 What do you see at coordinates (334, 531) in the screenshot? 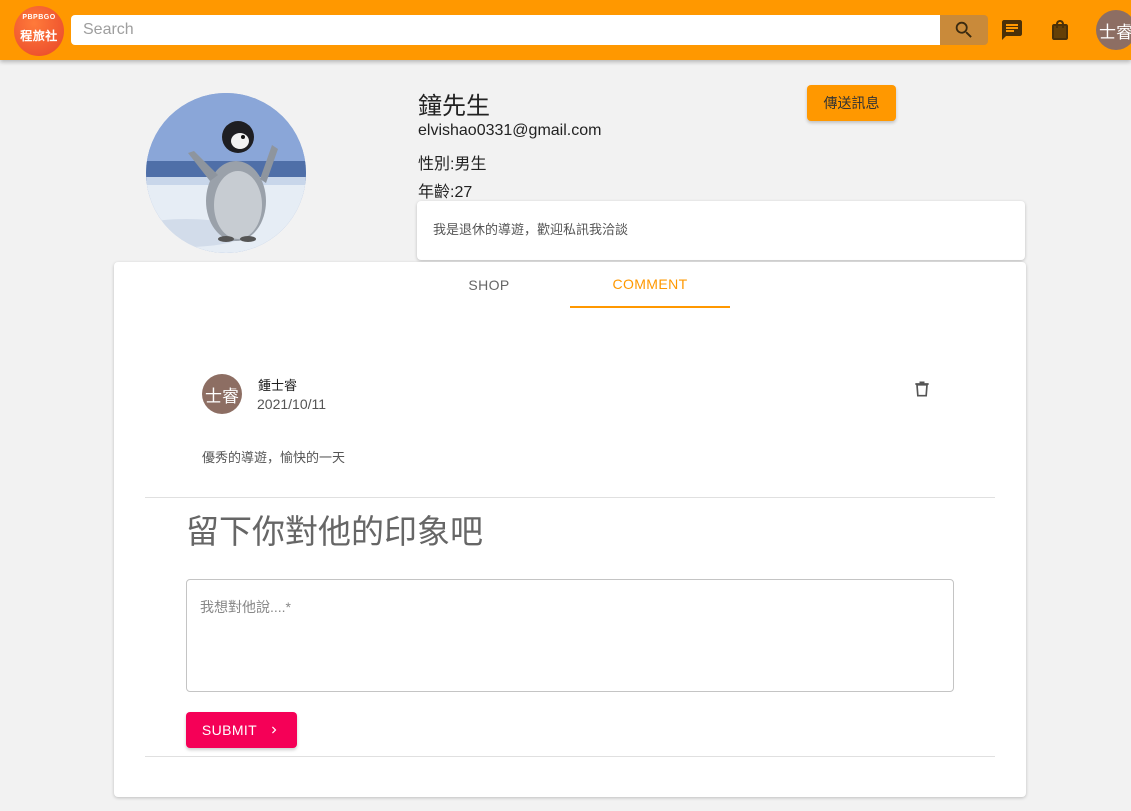
I see `comment-form-title: 留下你對他的印象吧` at bounding box center [334, 531].